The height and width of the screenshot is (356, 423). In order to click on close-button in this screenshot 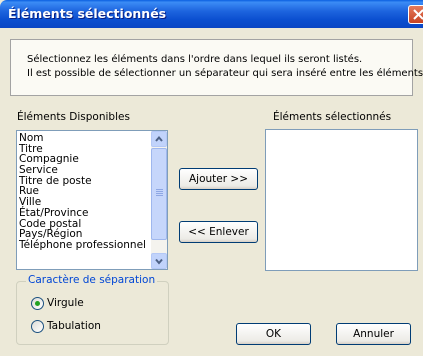, I will do `click(415, 14)`.